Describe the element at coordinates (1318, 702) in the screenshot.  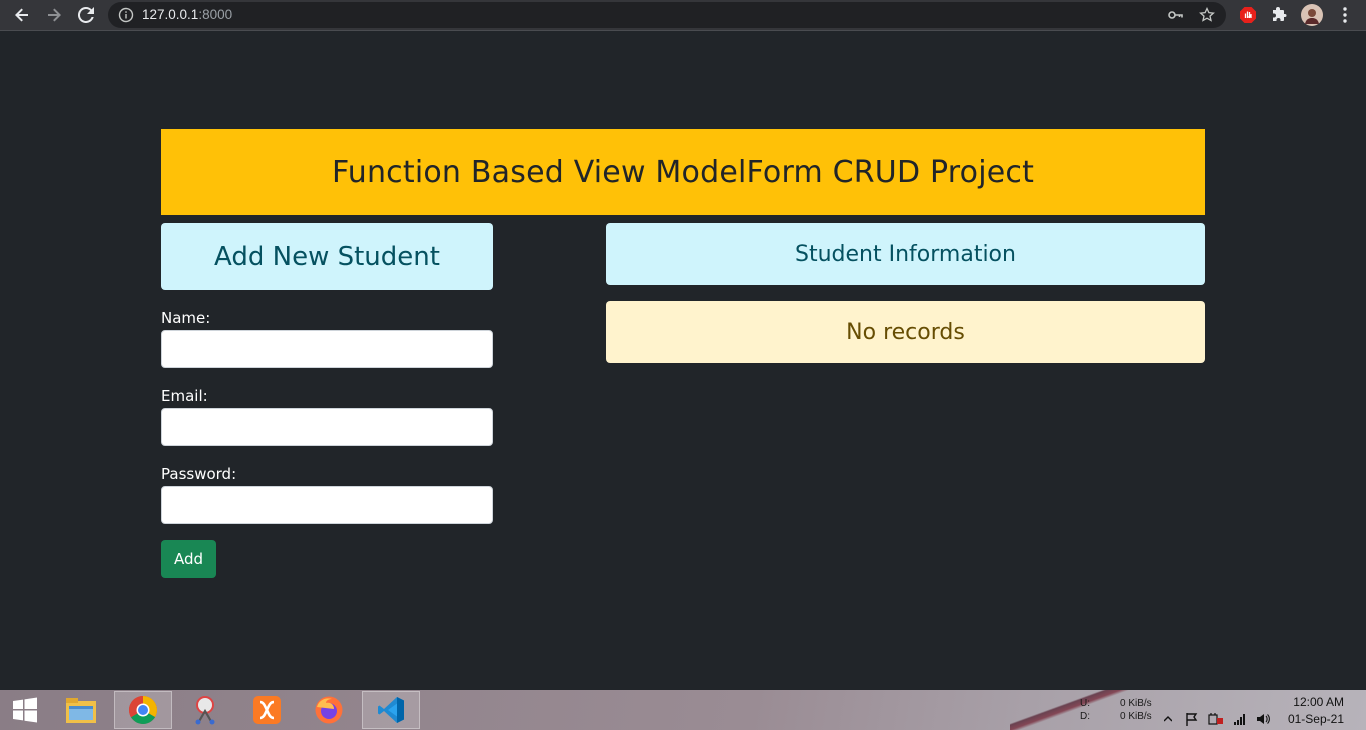
I see `clock-time: 12:00 AM` at that location.